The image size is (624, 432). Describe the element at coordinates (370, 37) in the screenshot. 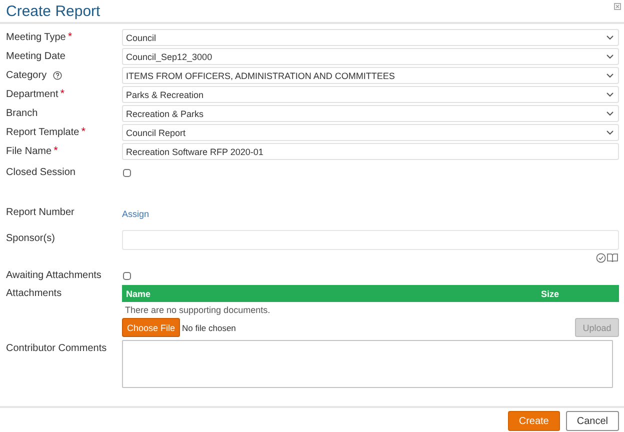

I see `dropdown: Council` at that location.